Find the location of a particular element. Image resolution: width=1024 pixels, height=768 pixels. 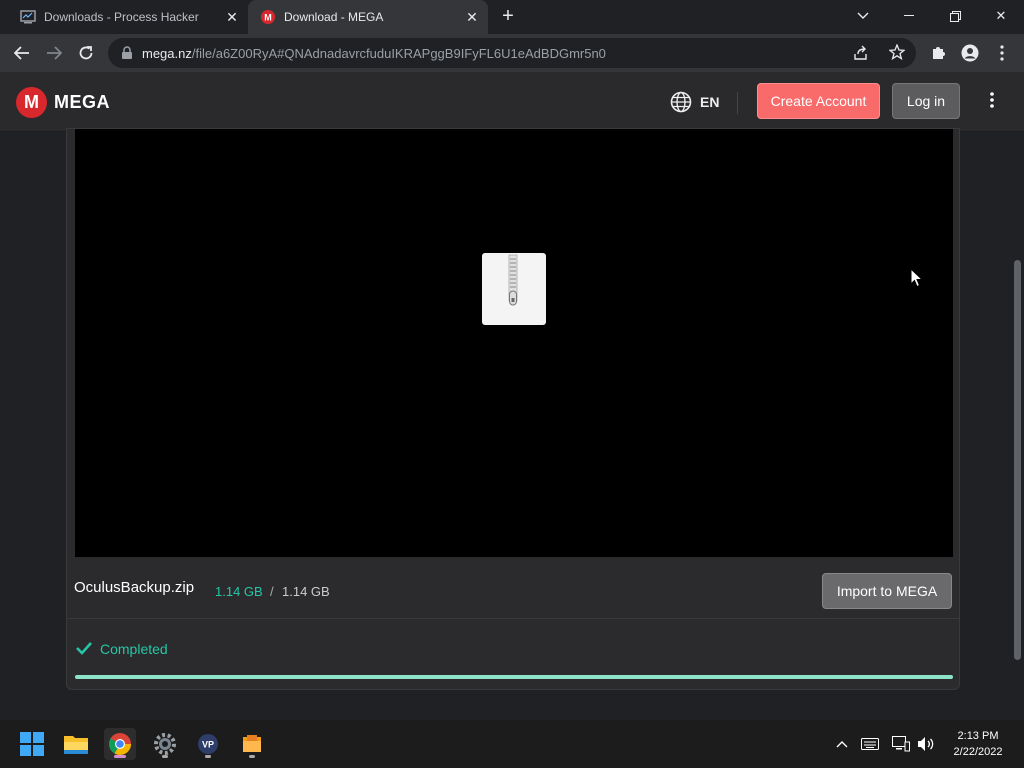

zip-file-icon is located at coordinates (514, 289).